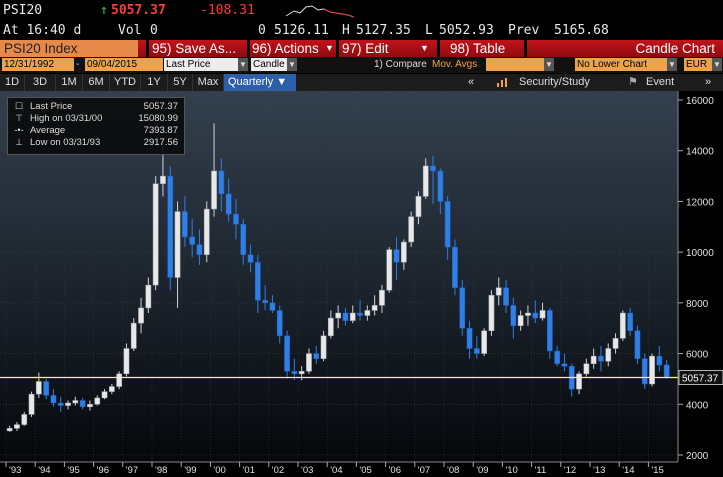 Image resolution: width=723 pixels, height=477 pixels. Describe the element at coordinates (471, 82) in the screenshot. I see `scroll-back-icon: «` at that location.